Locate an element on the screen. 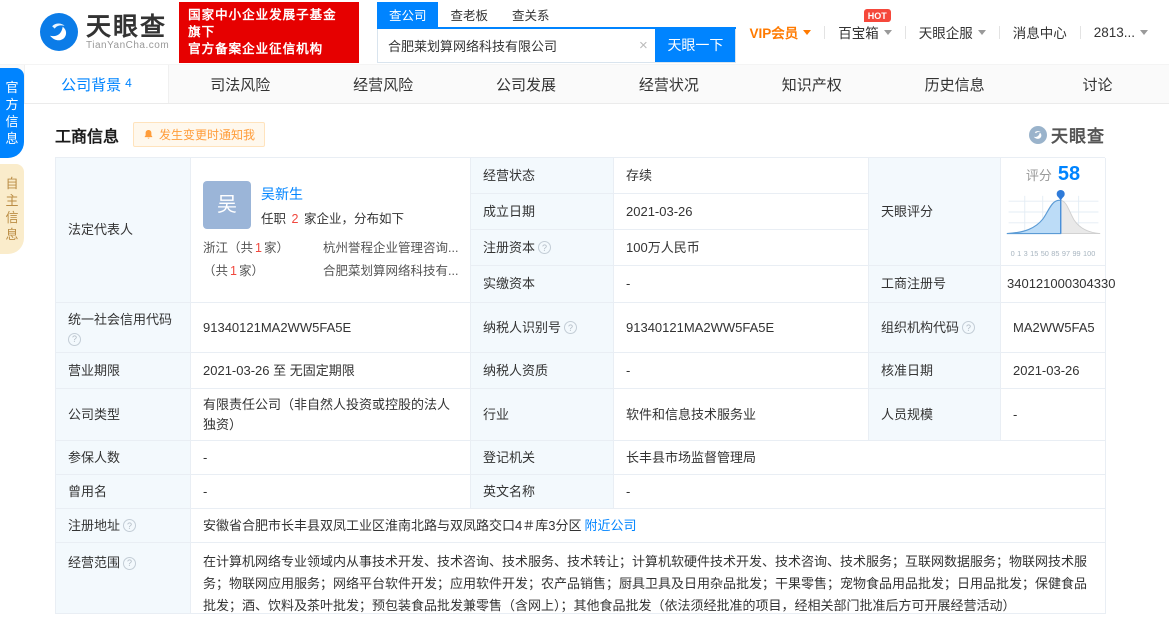  tab-intellectual-property: 知识产权 is located at coordinates (811, 84).